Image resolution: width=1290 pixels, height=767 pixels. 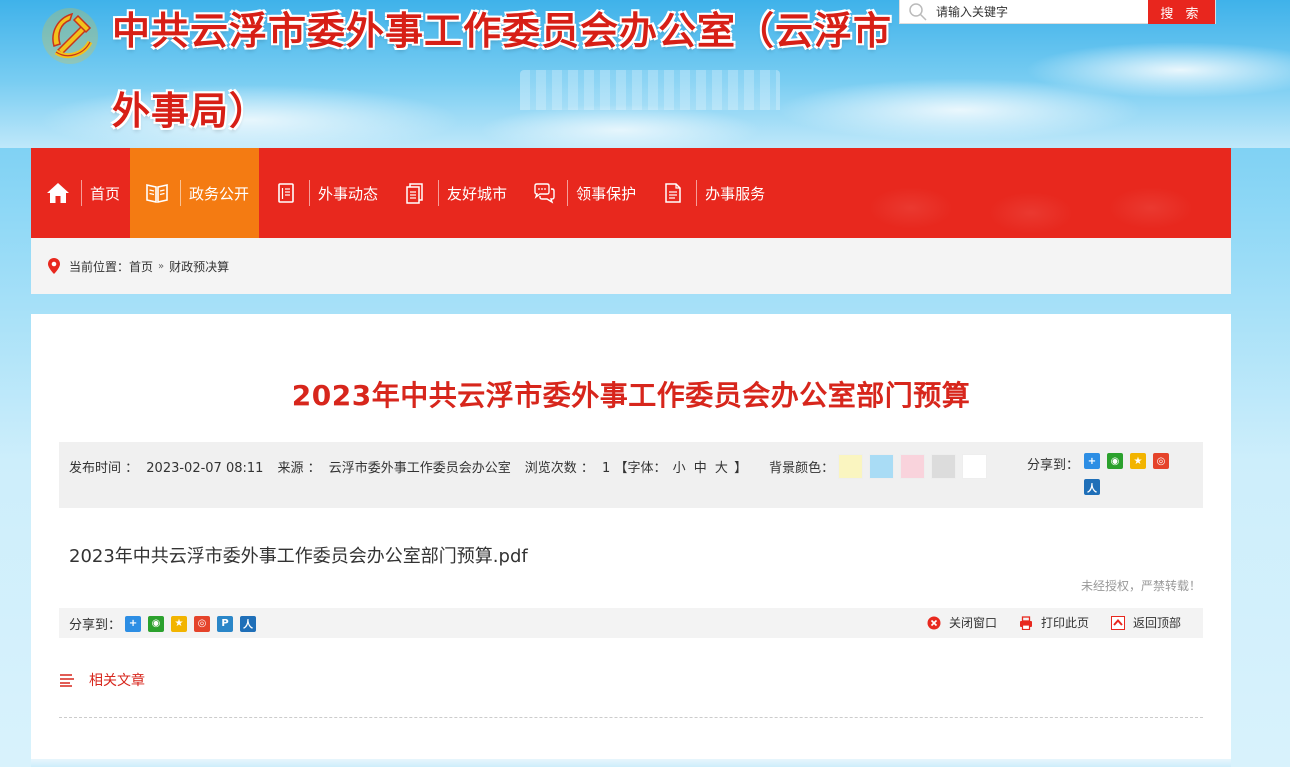 What do you see at coordinates (679, 468) in the screenshot?
I see `font-size-small-button: 小` at bounding box center [679, 468].